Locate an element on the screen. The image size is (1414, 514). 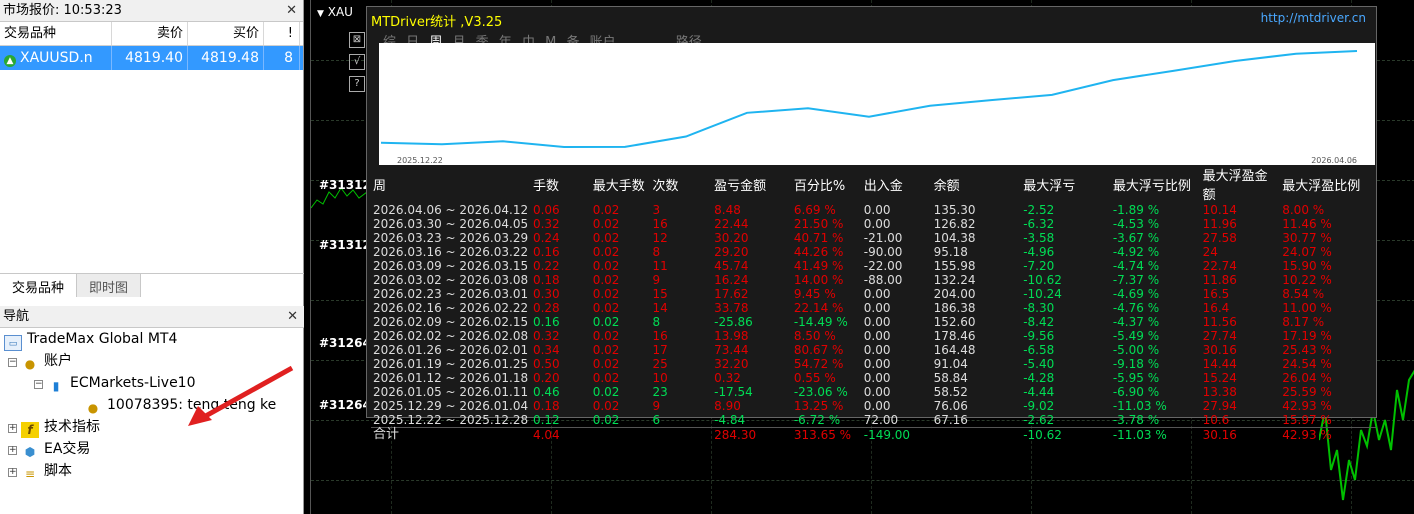
table-cell: 27.74 is located at coordinates (1219, 336).